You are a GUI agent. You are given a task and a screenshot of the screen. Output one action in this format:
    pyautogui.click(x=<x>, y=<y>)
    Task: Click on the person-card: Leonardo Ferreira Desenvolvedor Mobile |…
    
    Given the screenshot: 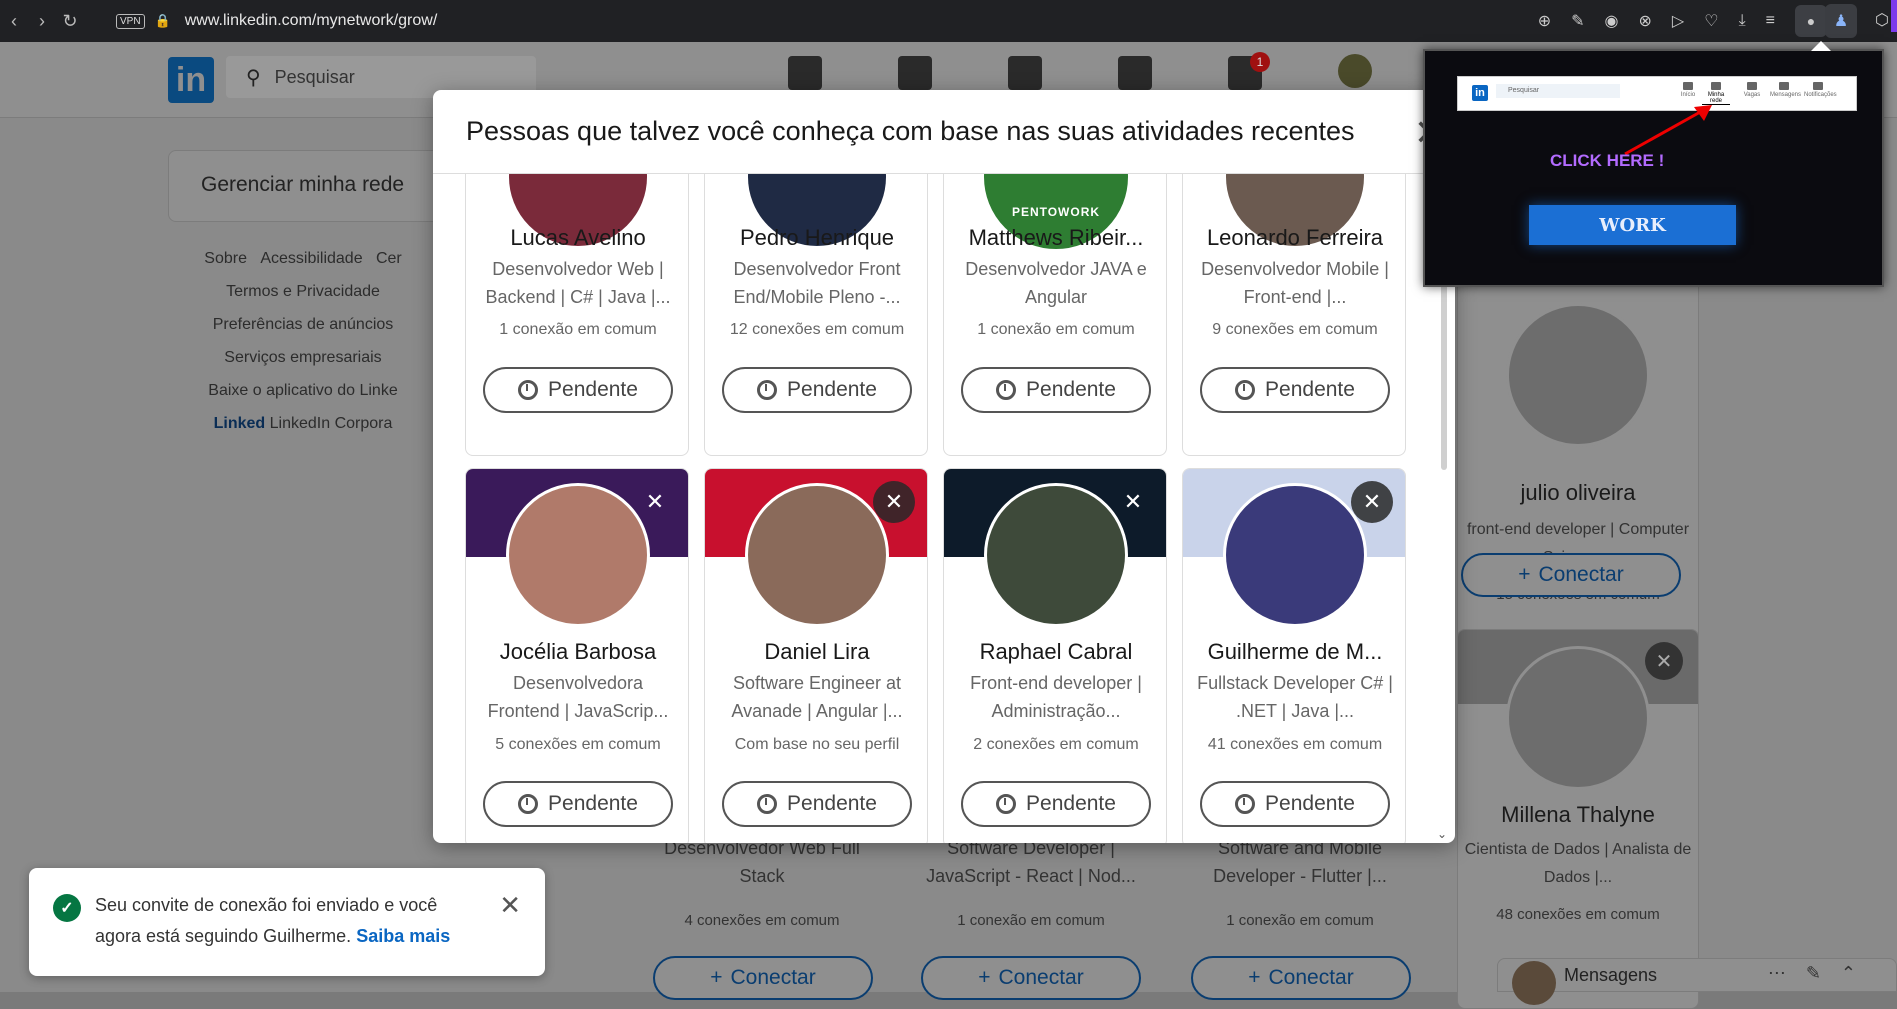 What is the action you would take?
    pyautogui.click(x=1294, y=315)
    